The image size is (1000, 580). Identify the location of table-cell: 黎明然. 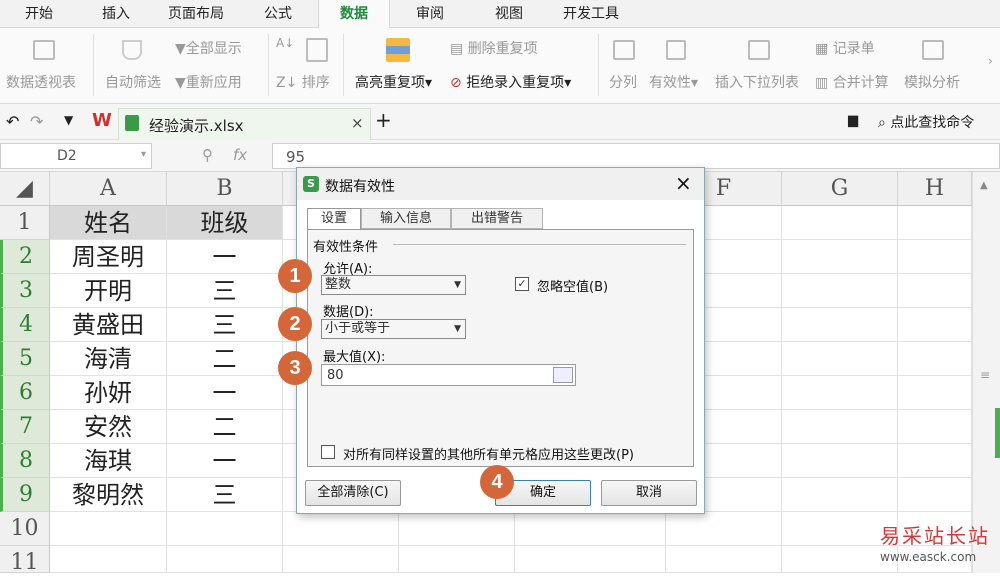
(108, 495).